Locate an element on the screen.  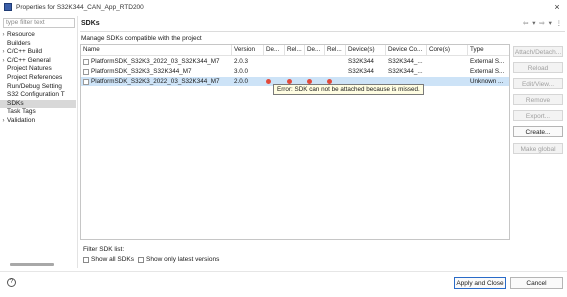
show-latest-versions-checkbox: Show only latest versions is located at coordinates (178, 259).